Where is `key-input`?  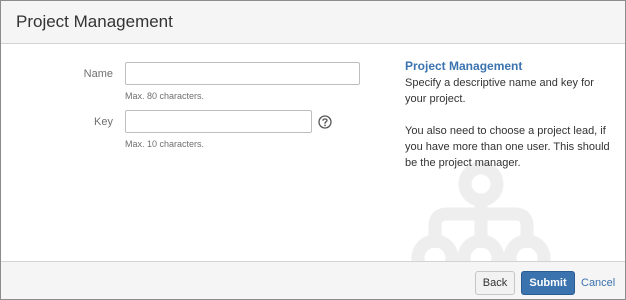 key-input is located at coordinates (218, 121).